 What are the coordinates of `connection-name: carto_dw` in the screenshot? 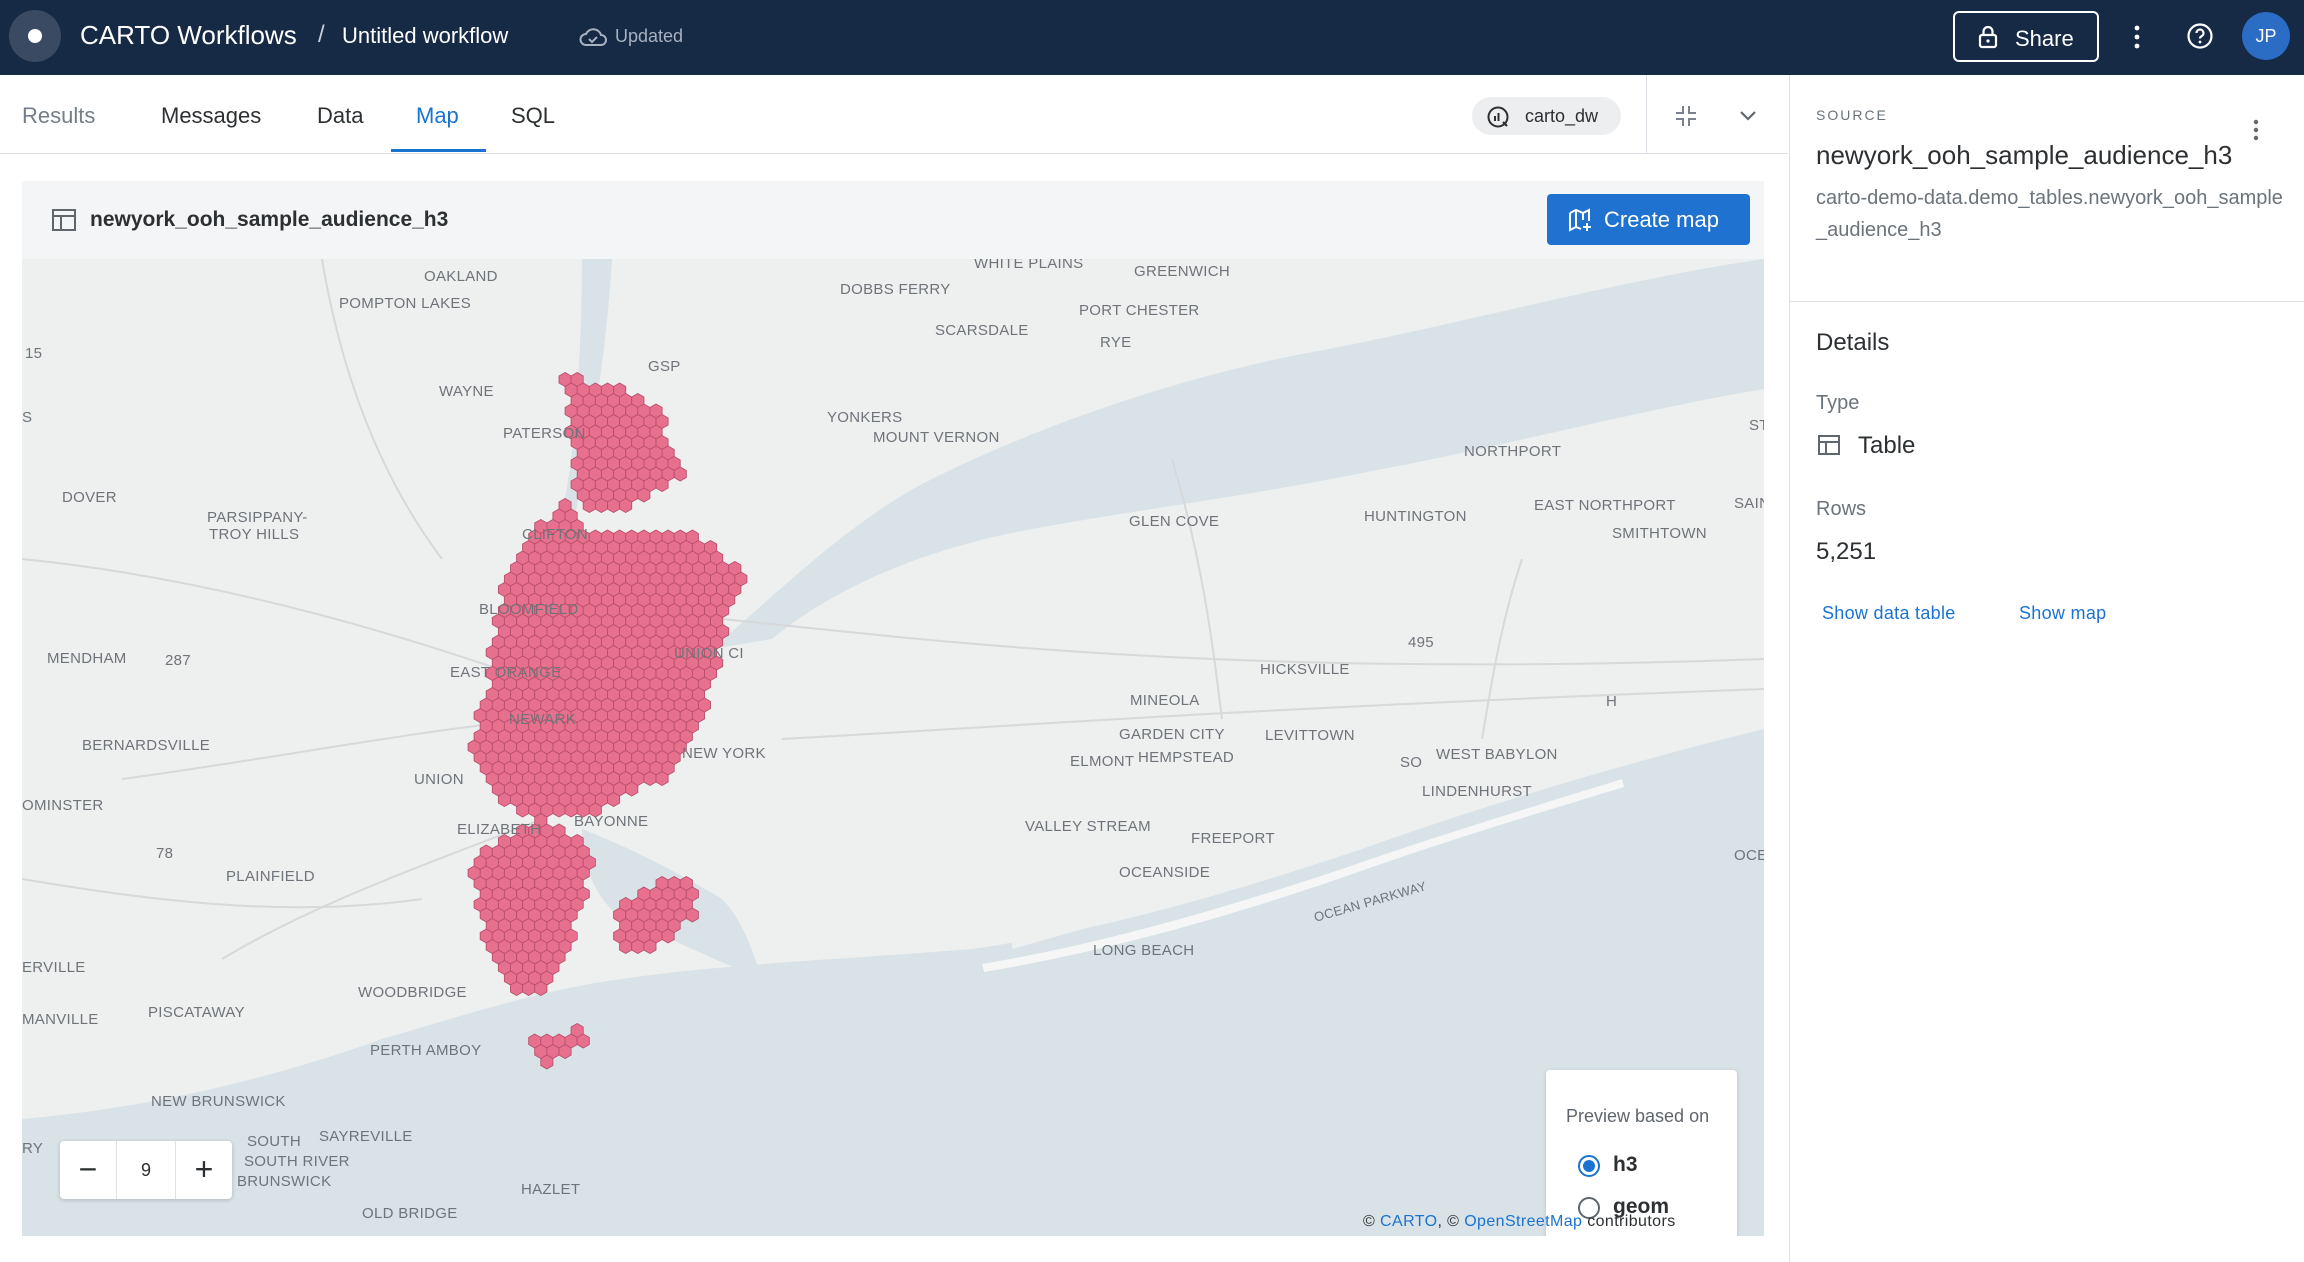 It's located at (1562, 116).